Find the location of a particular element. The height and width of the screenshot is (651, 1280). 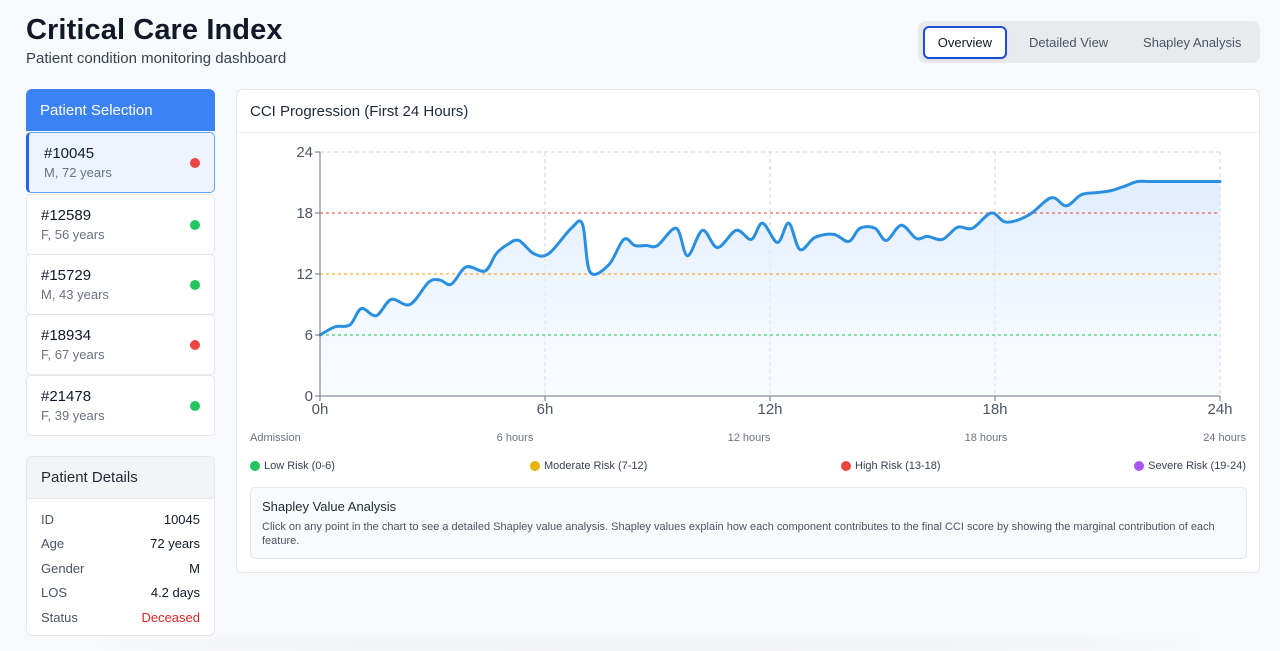

y-tick-label: 6 is located at coordinates (309, 335).